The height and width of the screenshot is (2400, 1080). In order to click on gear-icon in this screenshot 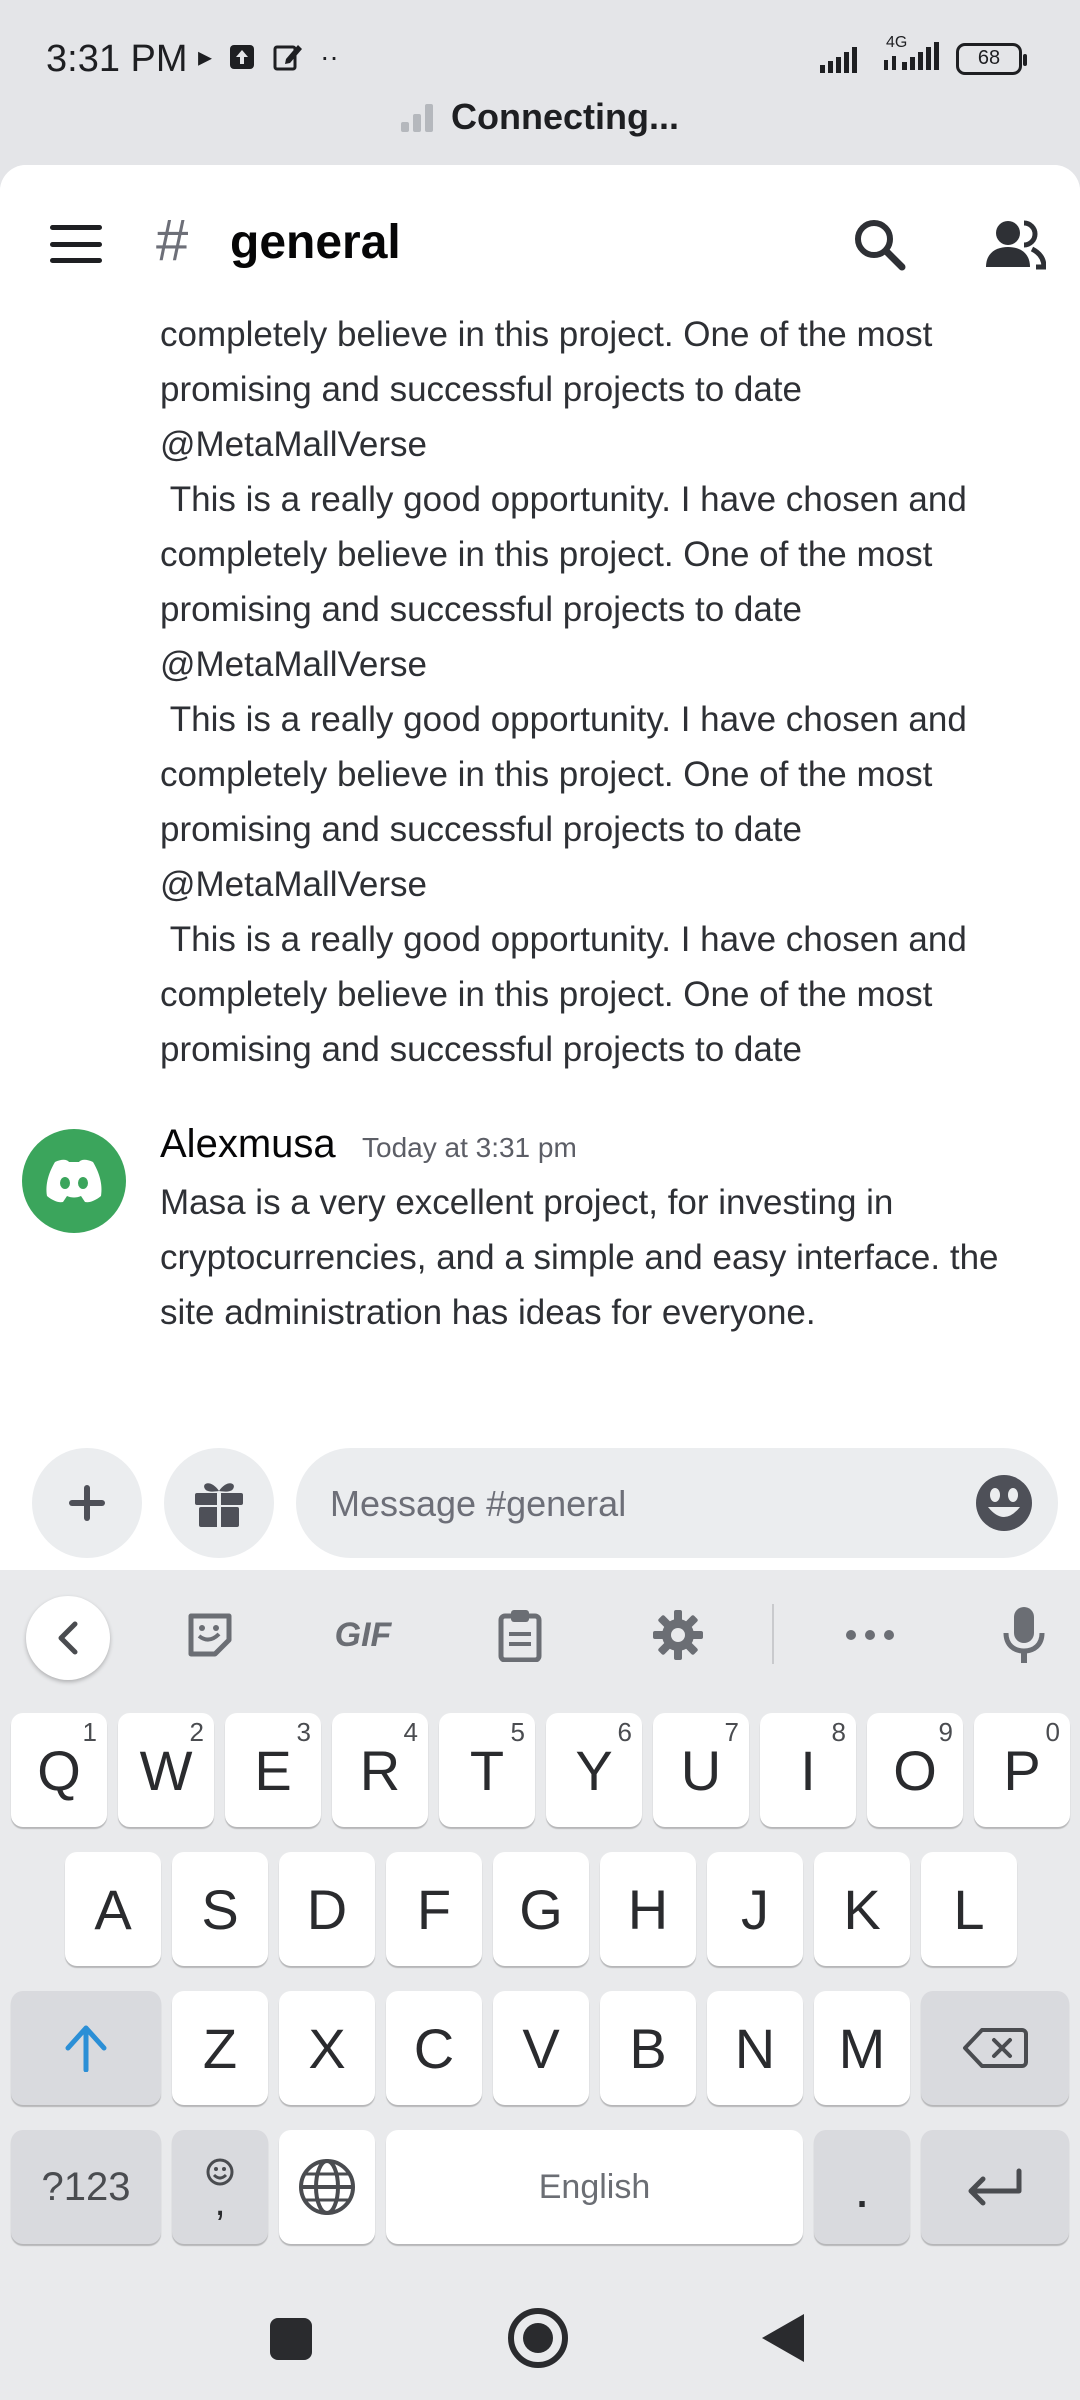, I will do `click(678, 1635)`.